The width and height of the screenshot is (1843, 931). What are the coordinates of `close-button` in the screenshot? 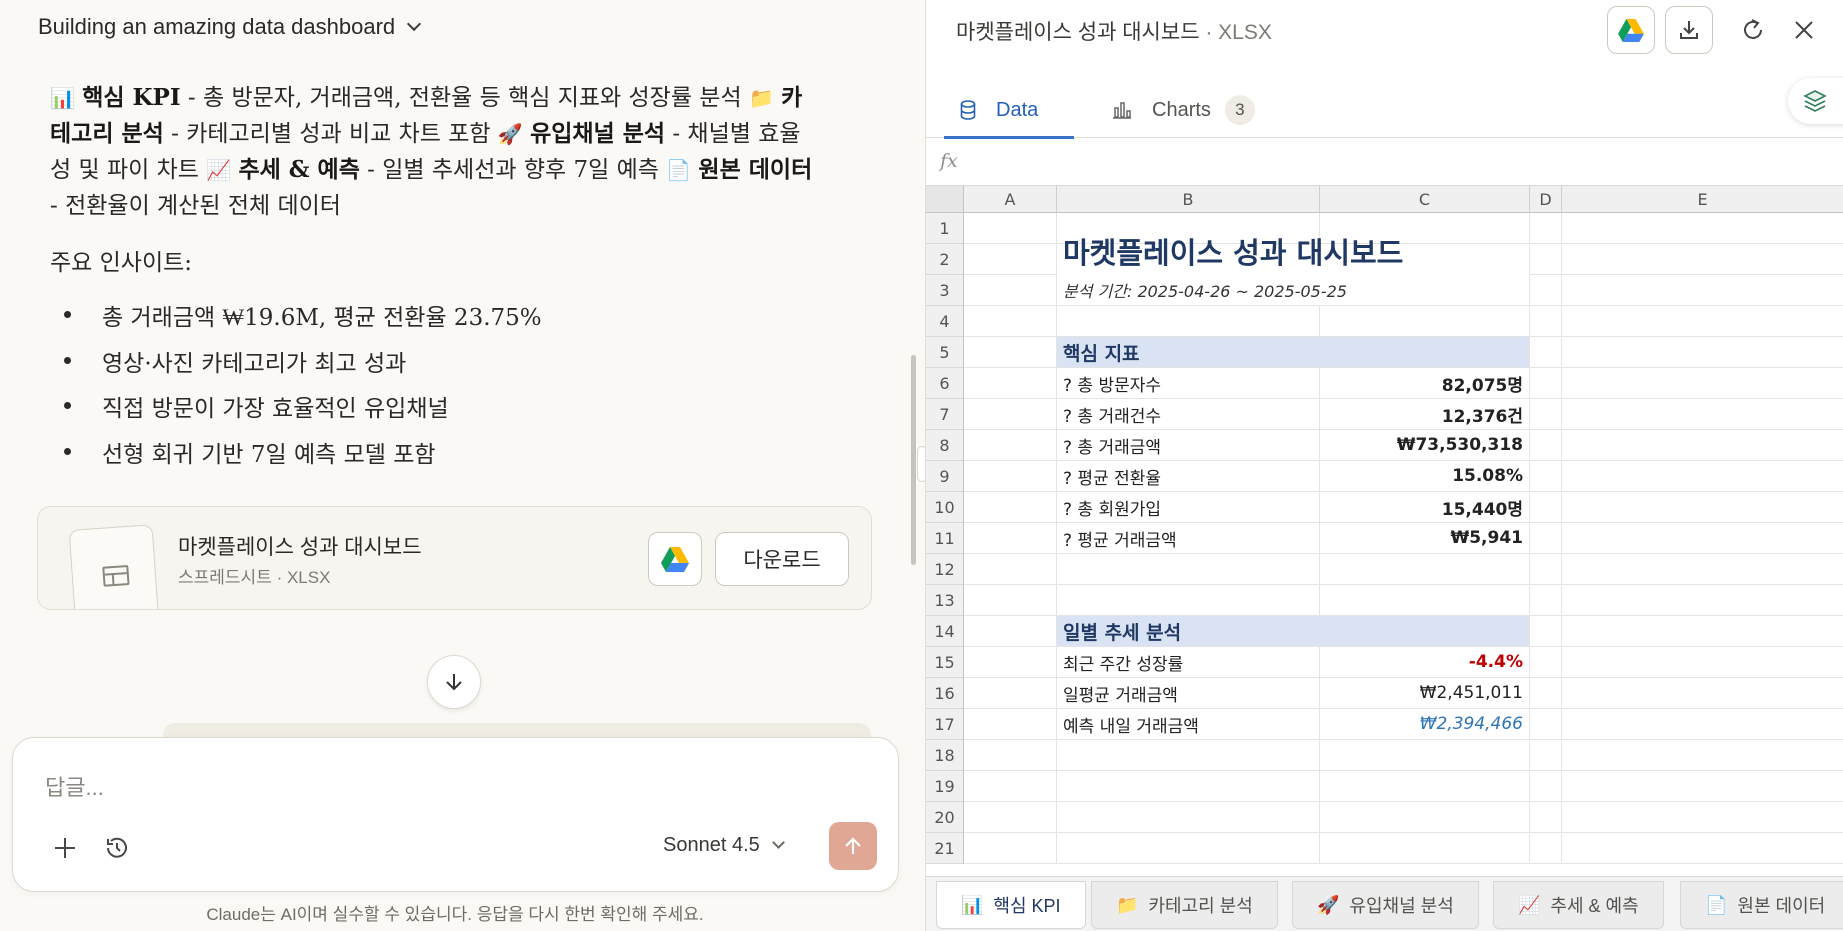 It's located at (1804, 30).